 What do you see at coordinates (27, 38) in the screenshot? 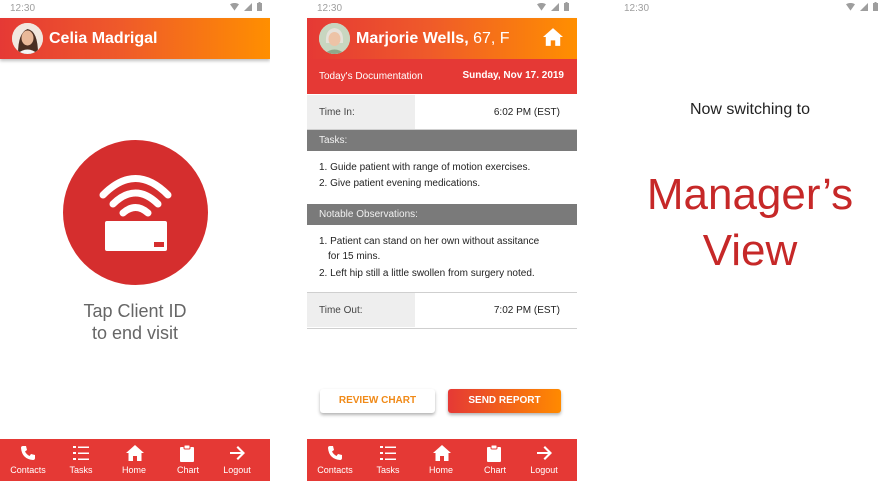
I see `avatar` at bounding box center [27, 38].